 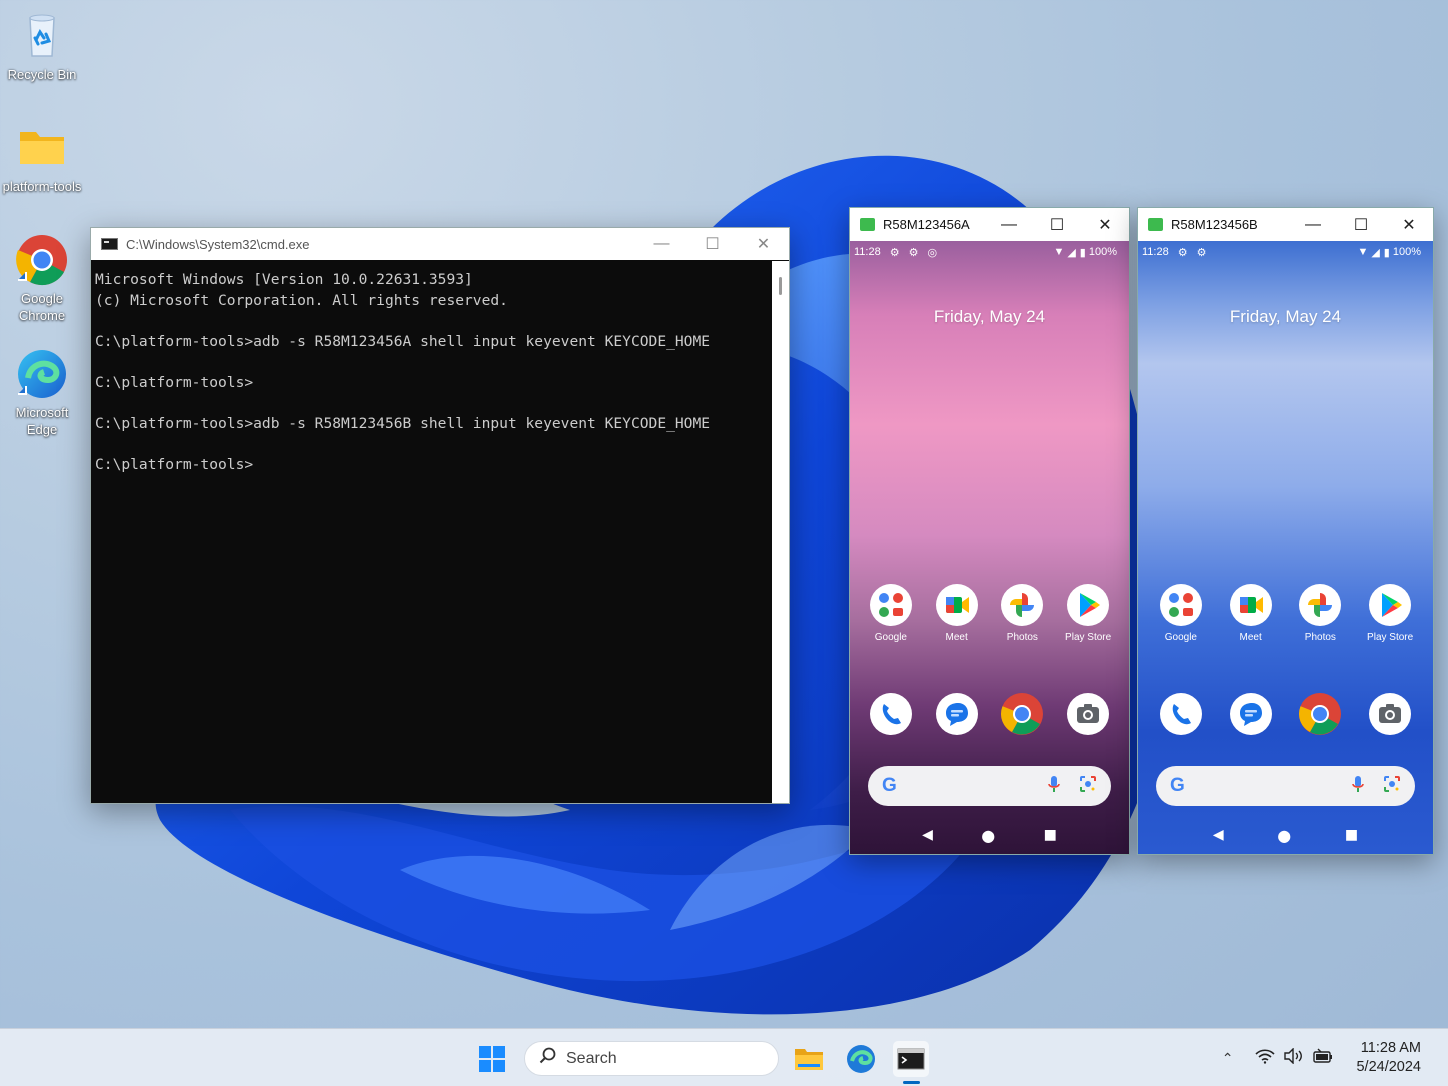 I want to click on folder-icon, so click(x=42, y=148).